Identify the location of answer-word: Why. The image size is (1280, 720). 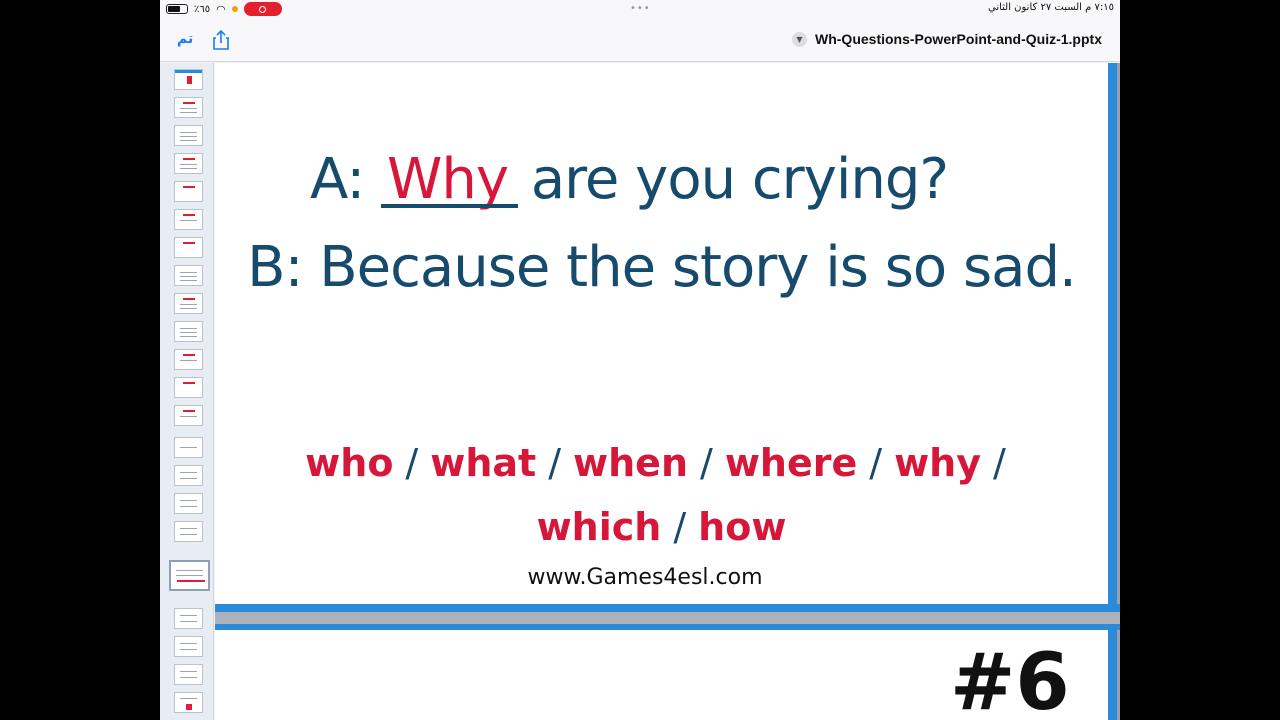
(450, 179).